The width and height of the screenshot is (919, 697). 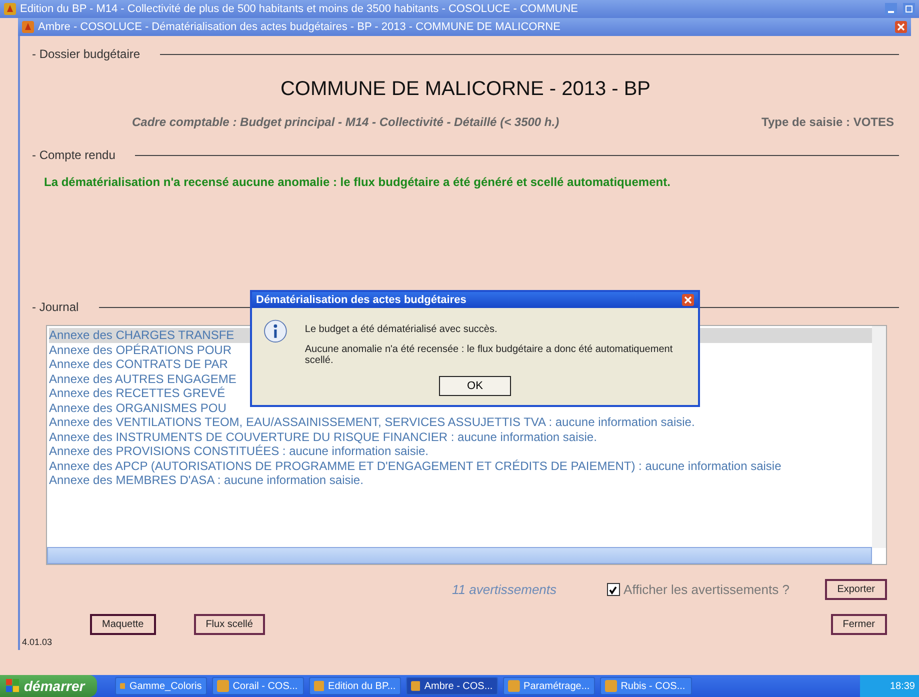 I want to click on dialog-message: Aucune anomalie n'a été recensée : le flux budgétaire a donc été automatiquement scellé., so click(x=489, y=355).